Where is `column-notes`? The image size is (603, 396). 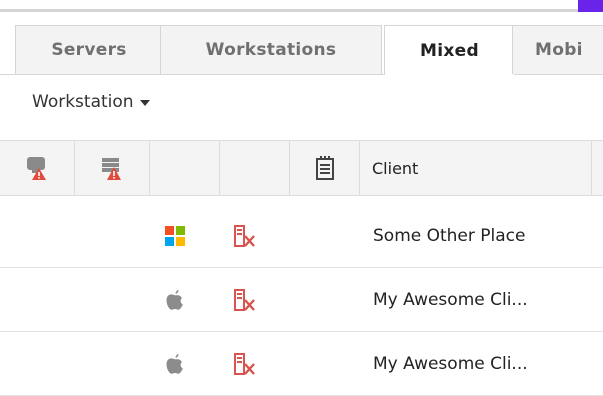 column-notes is located at coordinates (325, 168).